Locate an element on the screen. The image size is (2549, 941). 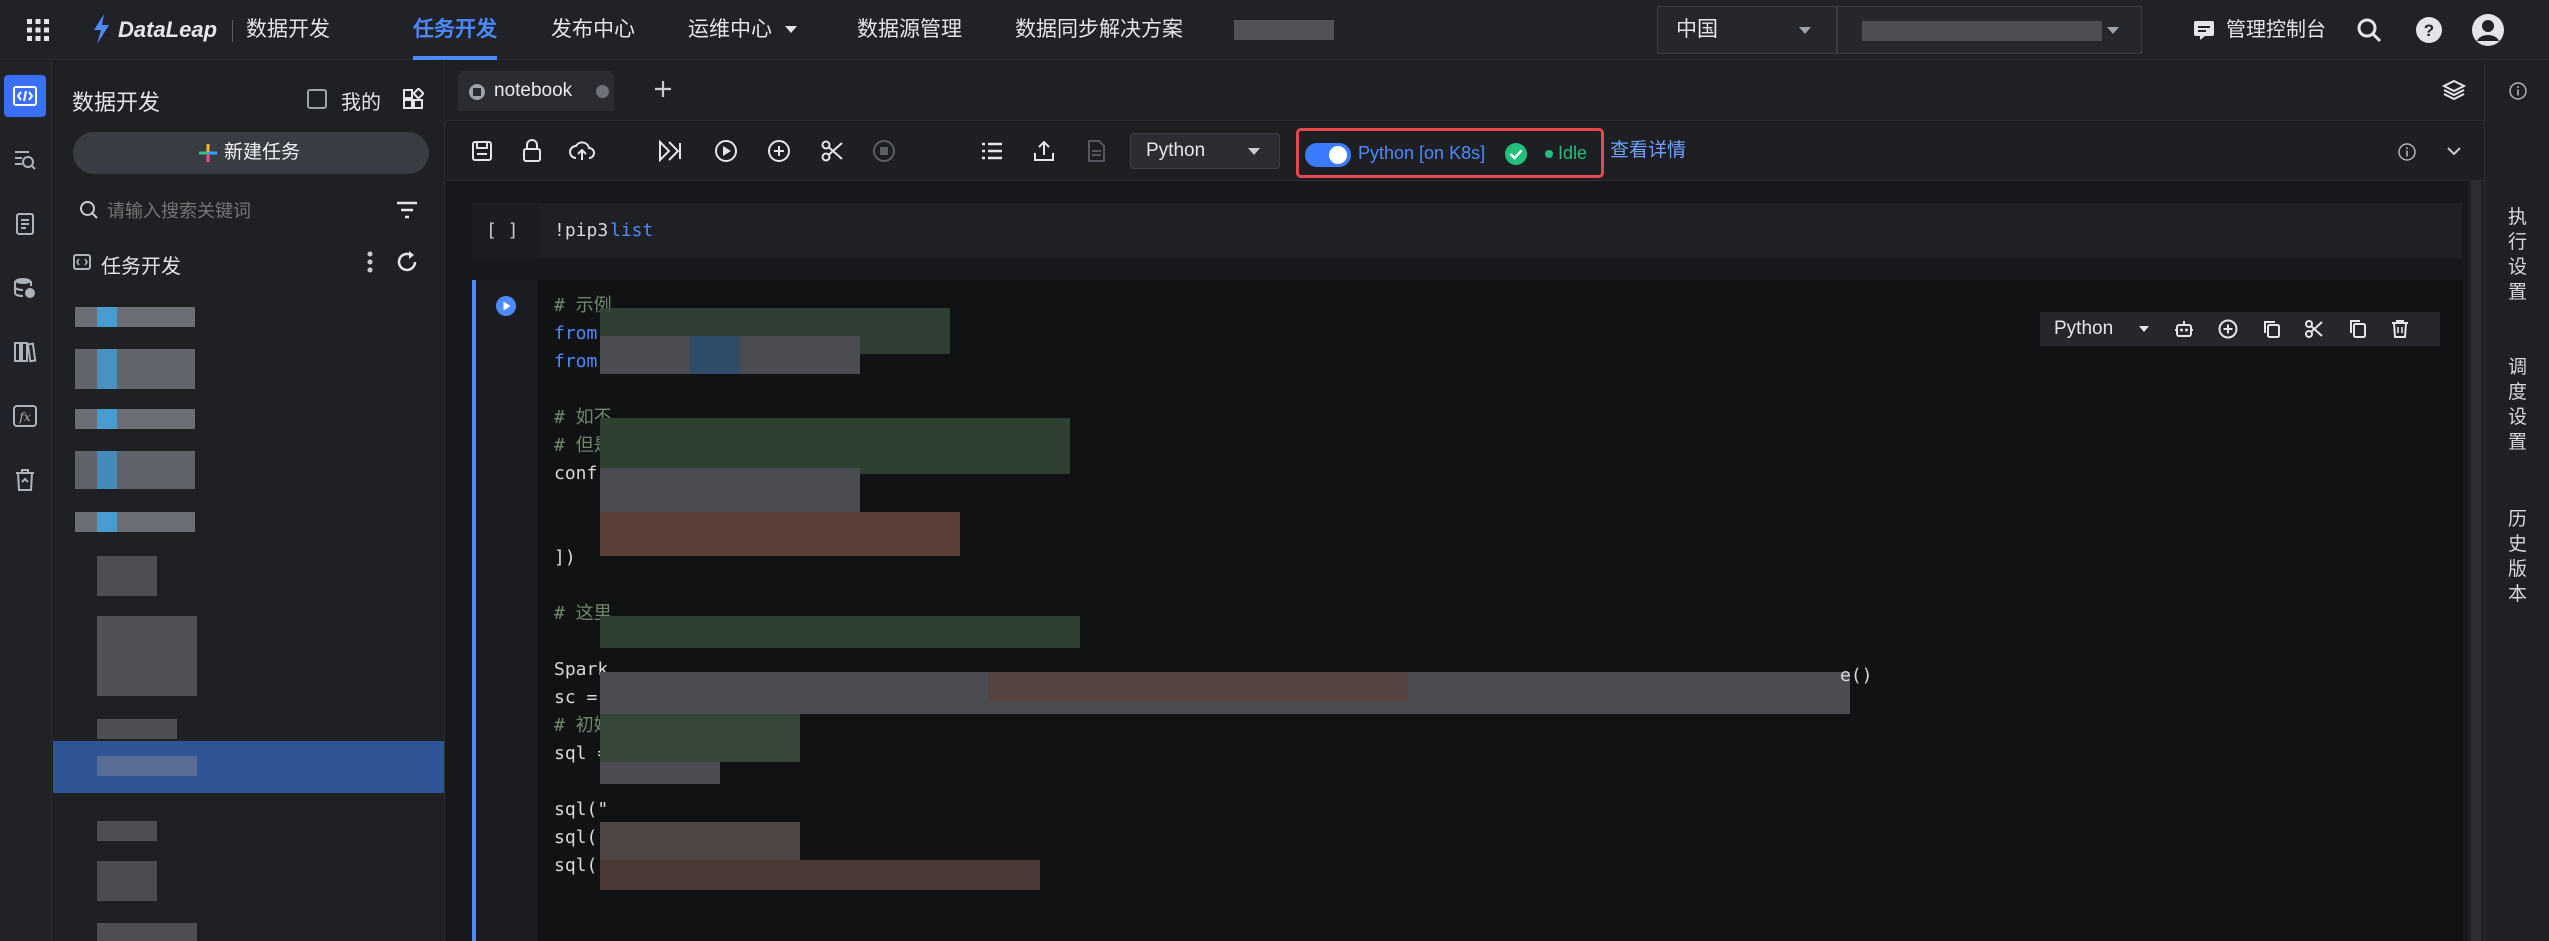
language-select: Python is located at coordinates (1205, 151).